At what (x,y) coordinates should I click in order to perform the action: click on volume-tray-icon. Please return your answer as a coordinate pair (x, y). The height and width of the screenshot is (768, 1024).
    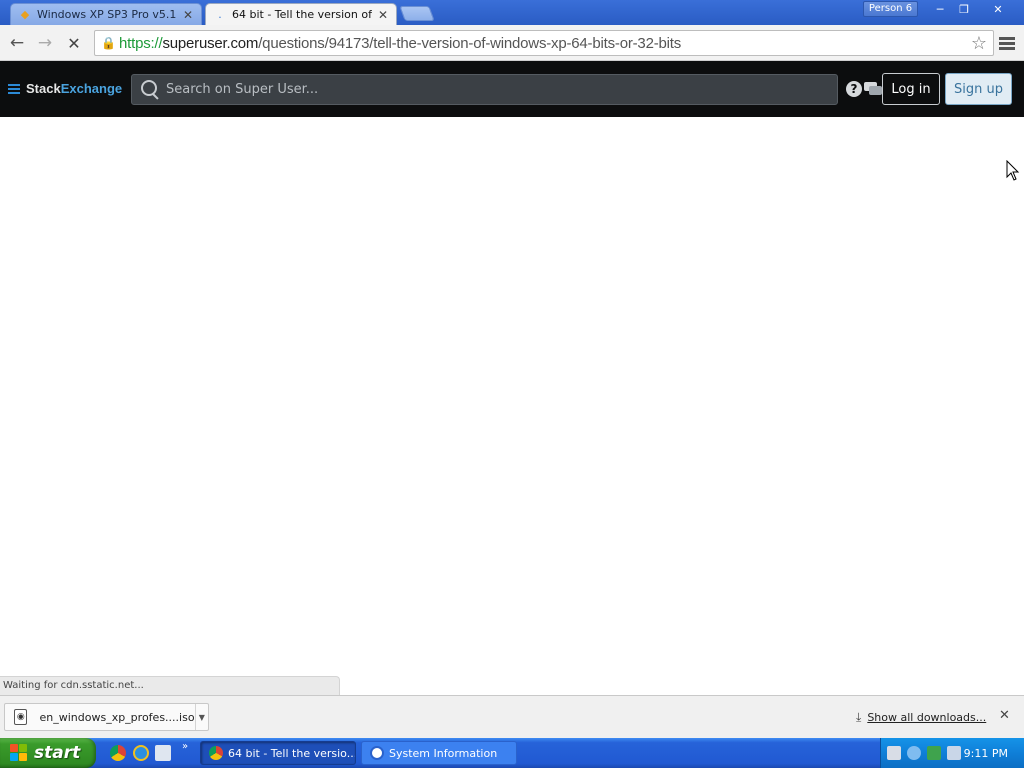
    Looking at the image, I should click on (954, 753).